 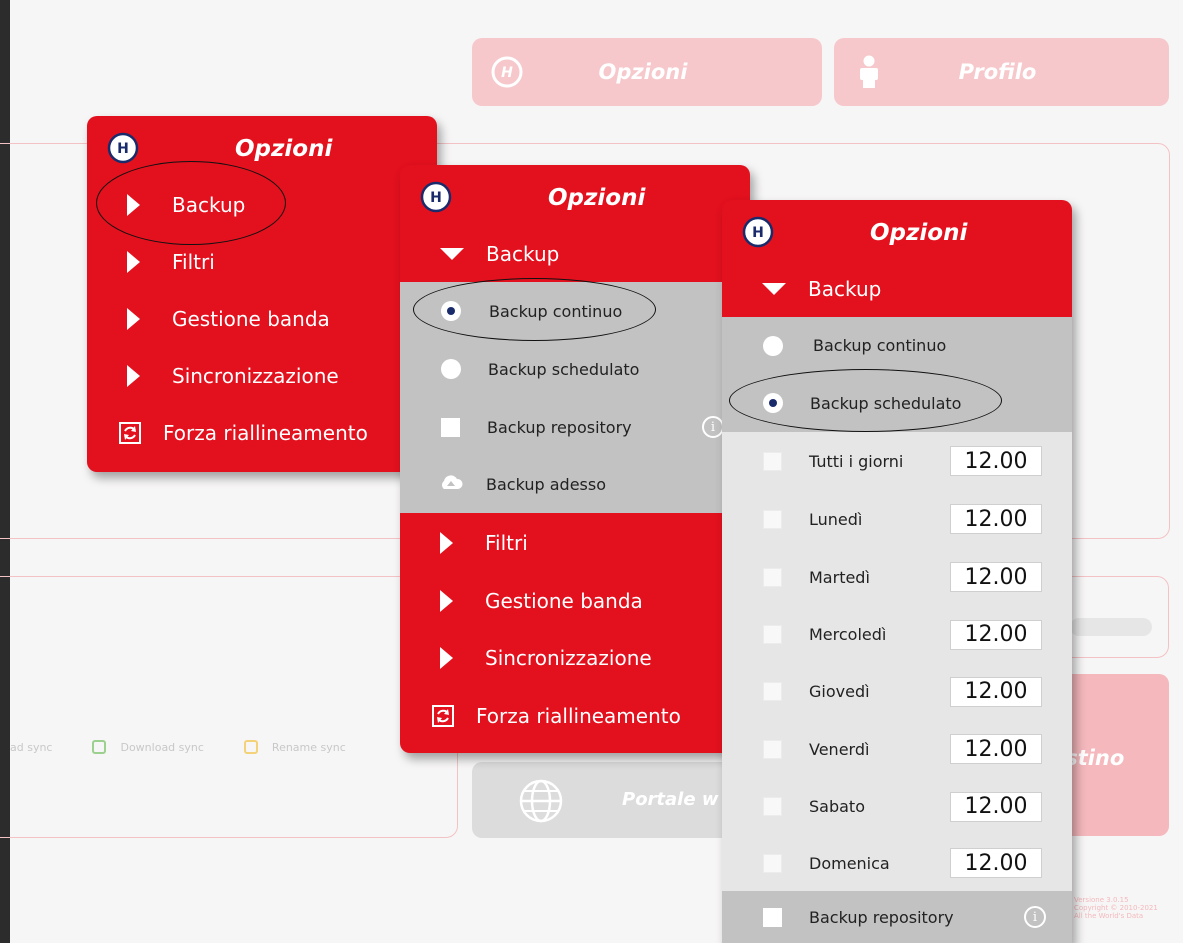 I want to click on option-label: Backup adesso, so click(x=546, y=484).